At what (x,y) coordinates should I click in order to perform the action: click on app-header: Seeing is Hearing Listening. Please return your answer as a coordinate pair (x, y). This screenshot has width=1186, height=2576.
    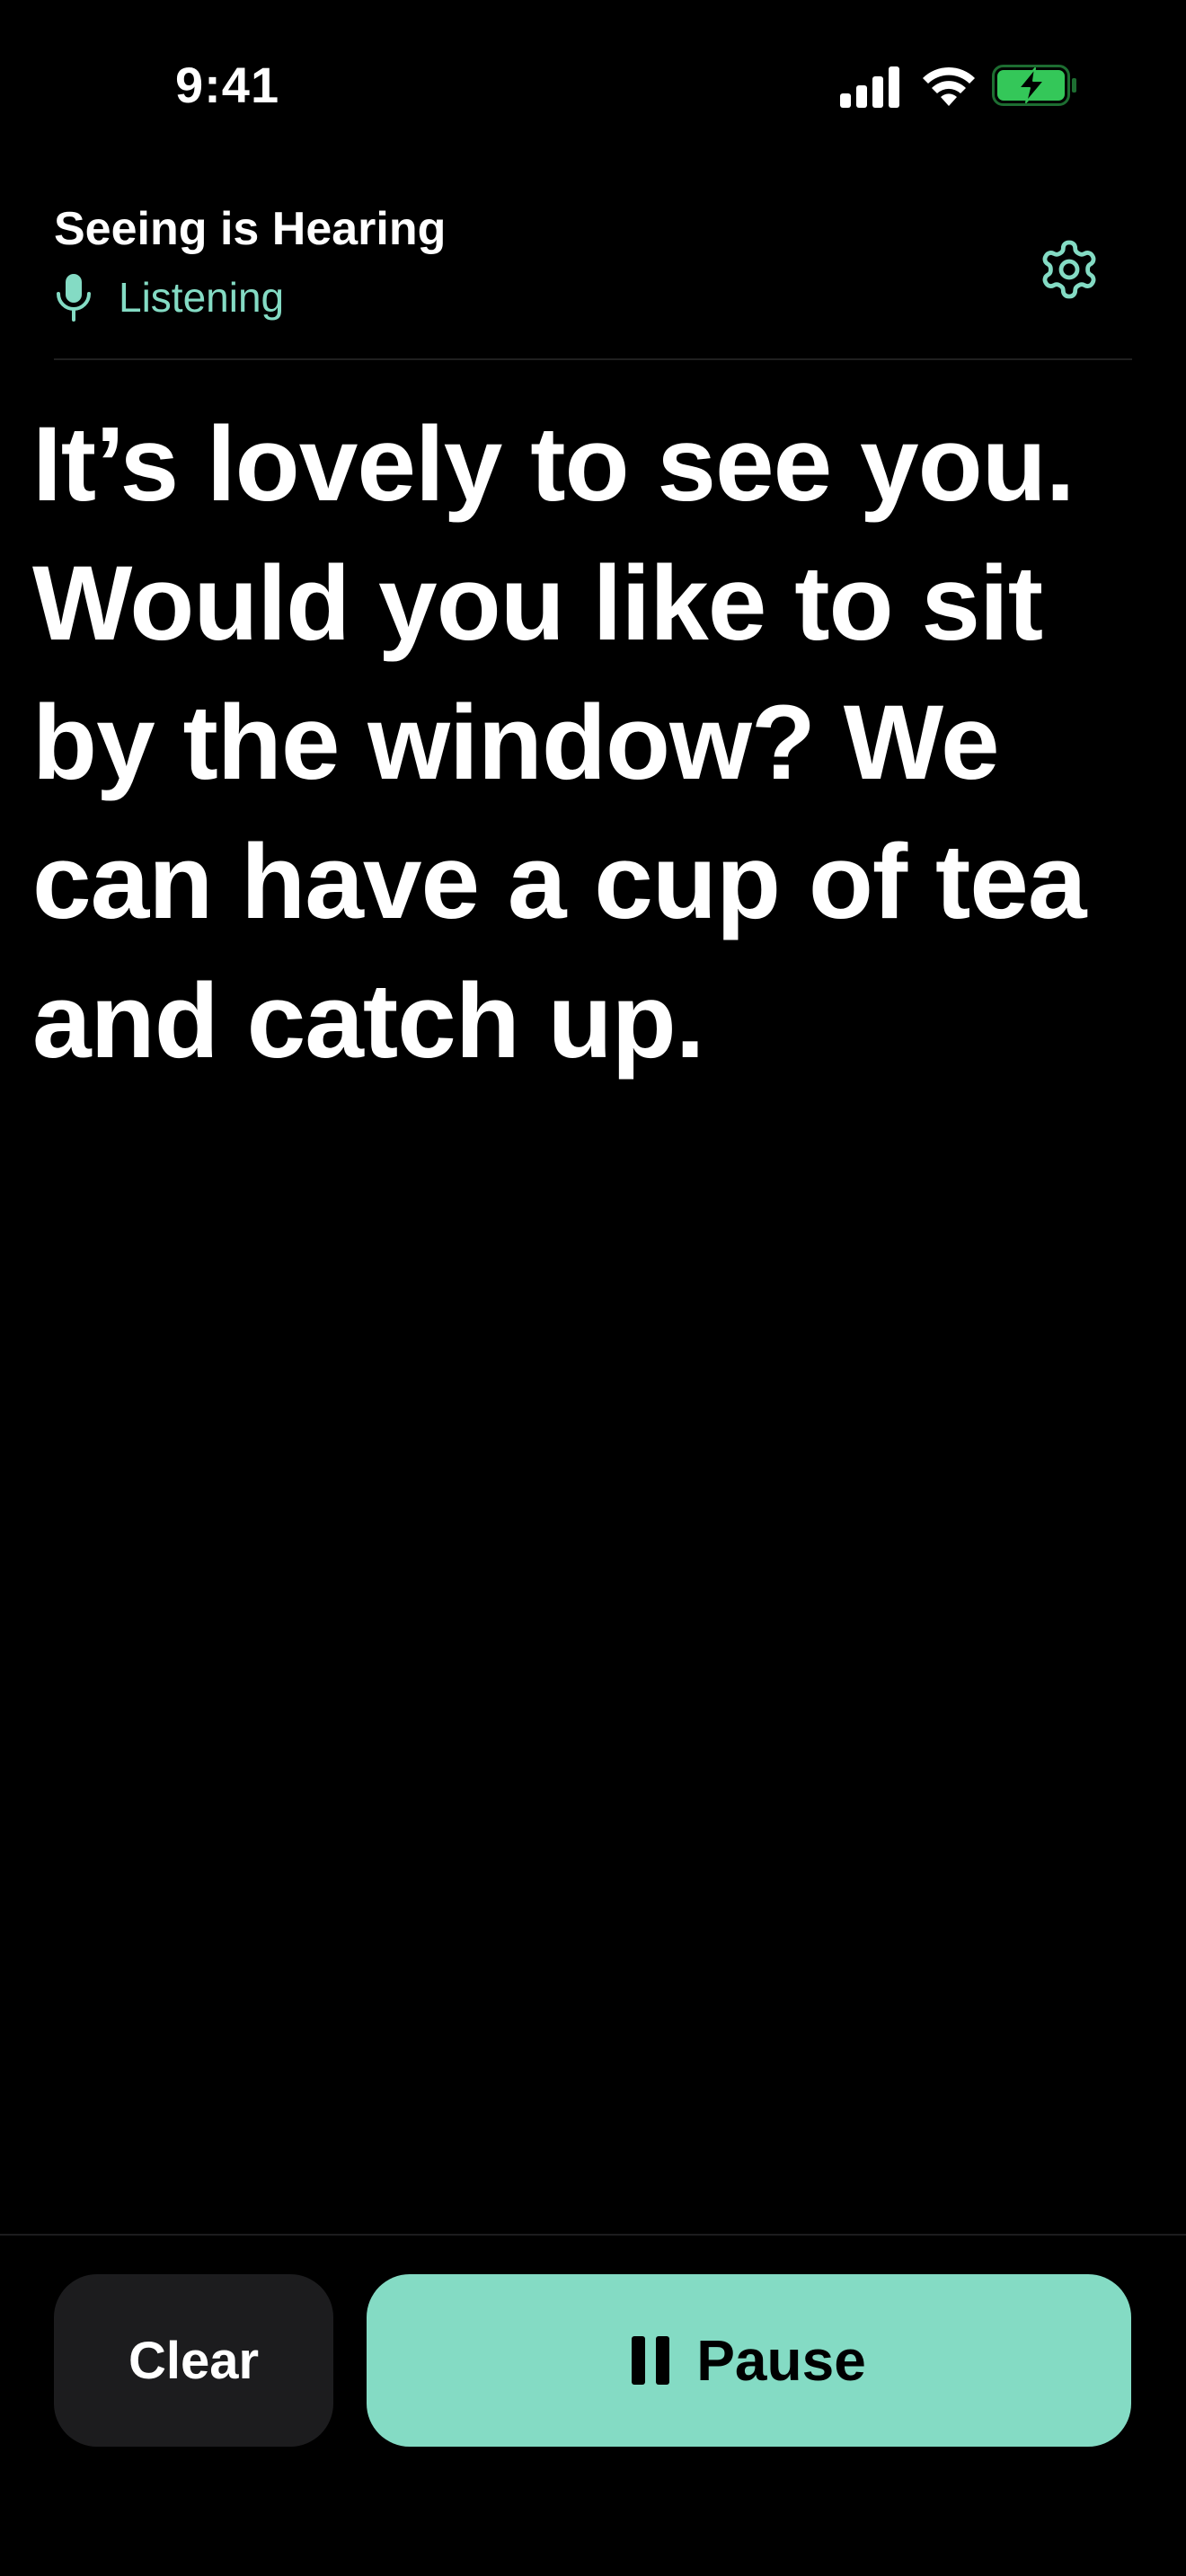
    Looking at the image, I should click on (593, 280).